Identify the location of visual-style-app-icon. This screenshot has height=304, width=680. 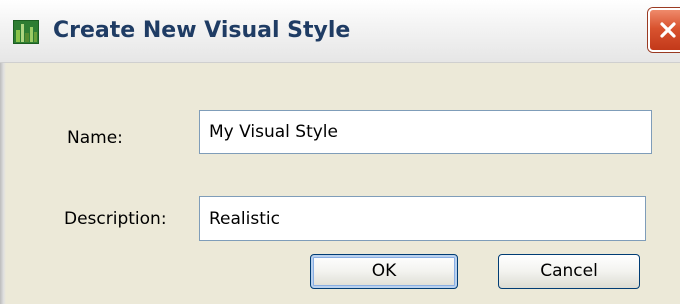
(26, 32).